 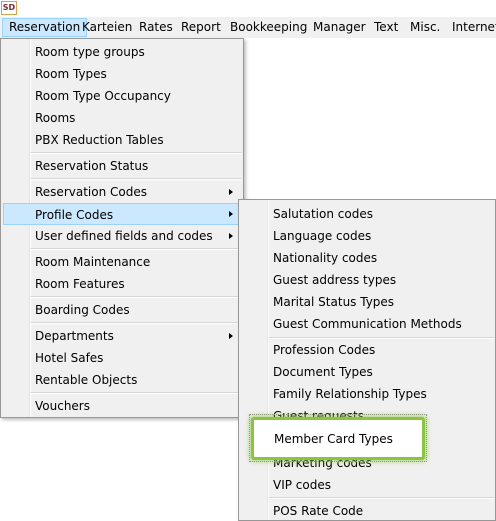 I want to click on menu-item-label: Room type groups, so click(x=90, y=52).